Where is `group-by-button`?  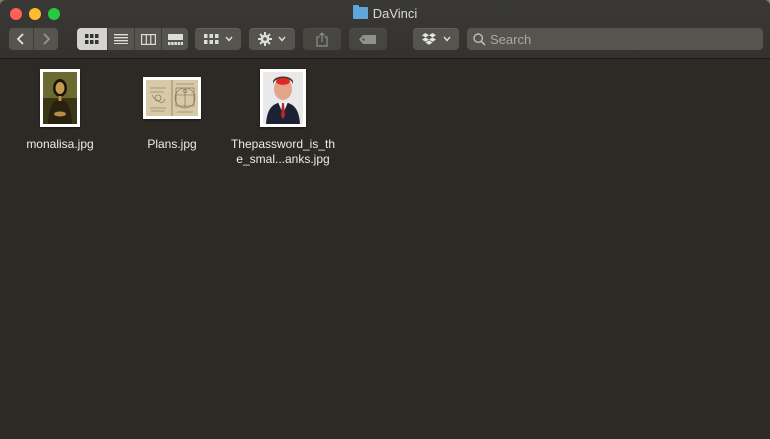 group-by-button is located at coordinates (218, 39).